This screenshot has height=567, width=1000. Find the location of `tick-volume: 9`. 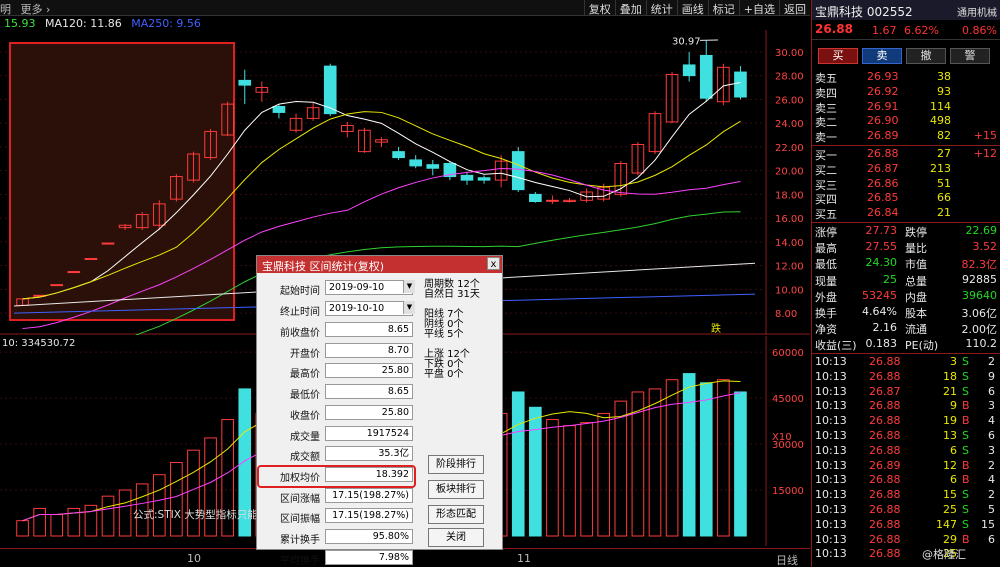

tick-volume: 9 is located at coordinates (953, 406).